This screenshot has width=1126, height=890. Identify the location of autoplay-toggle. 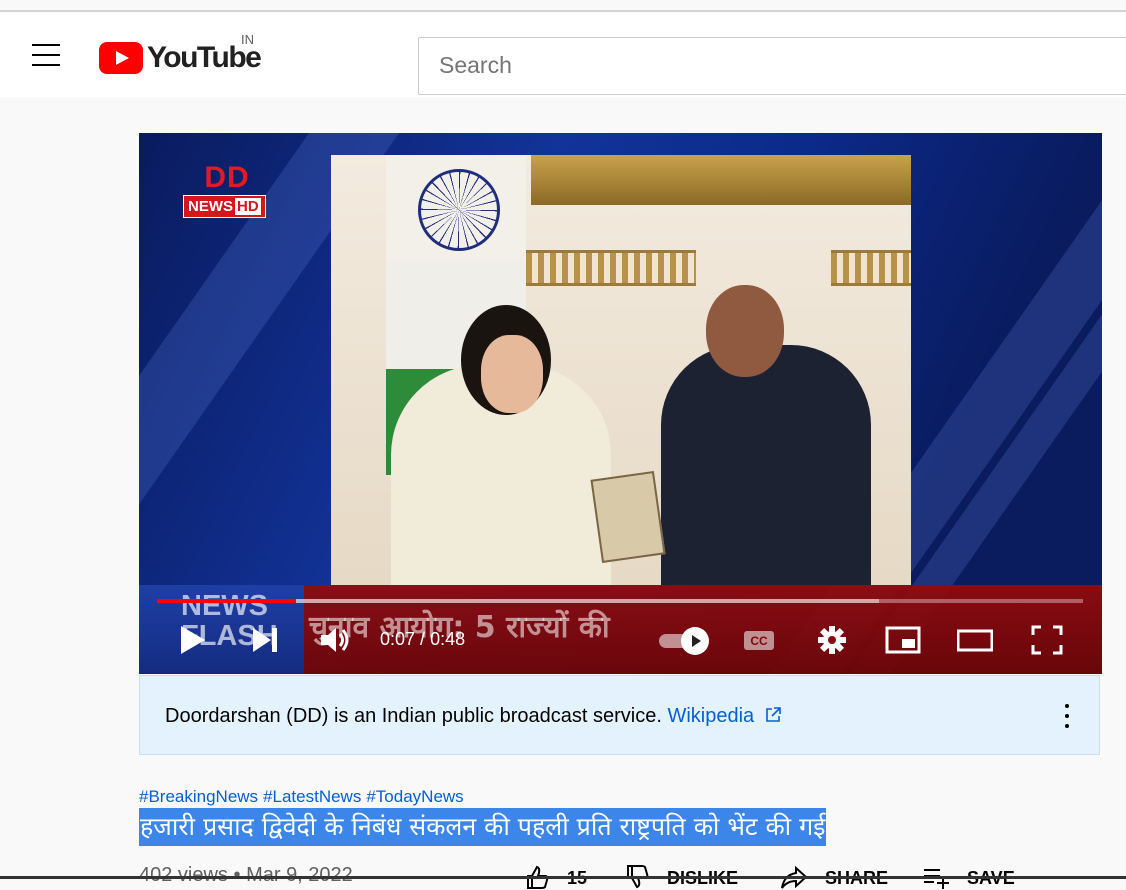
(686, 640).